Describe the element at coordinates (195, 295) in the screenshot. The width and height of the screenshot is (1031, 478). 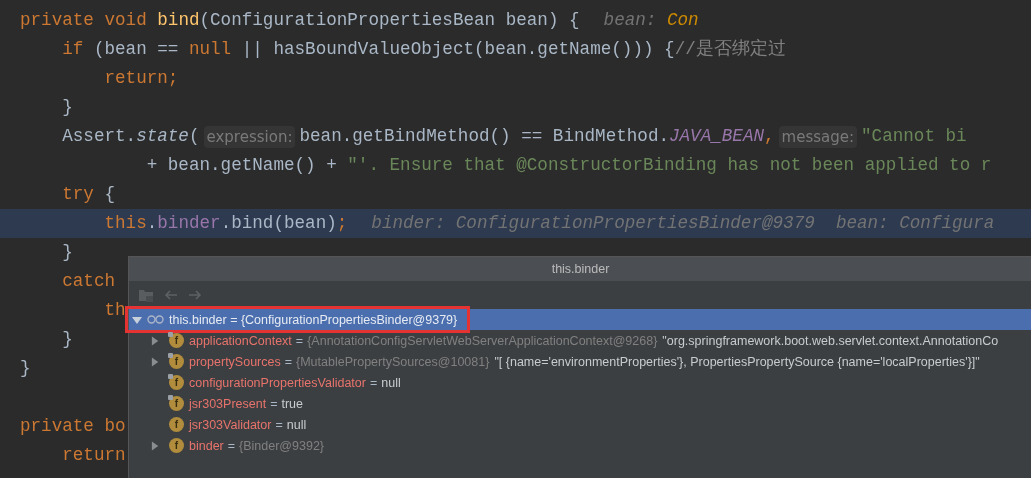
I see `forward-arrow-icon` at that location.